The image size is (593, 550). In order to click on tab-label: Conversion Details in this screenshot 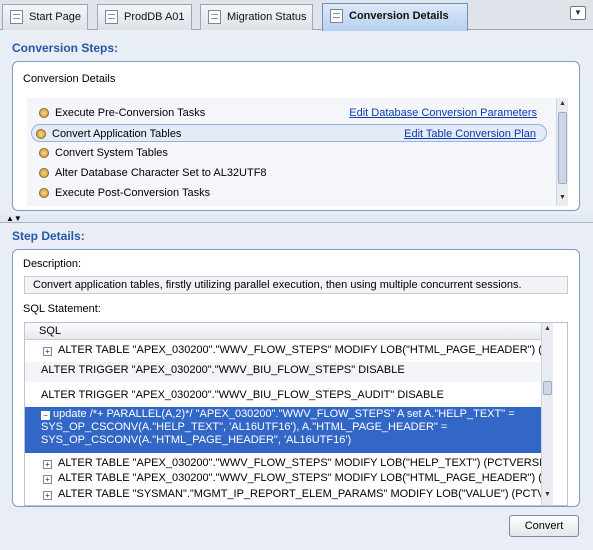, I will do `click(399, 16)`.